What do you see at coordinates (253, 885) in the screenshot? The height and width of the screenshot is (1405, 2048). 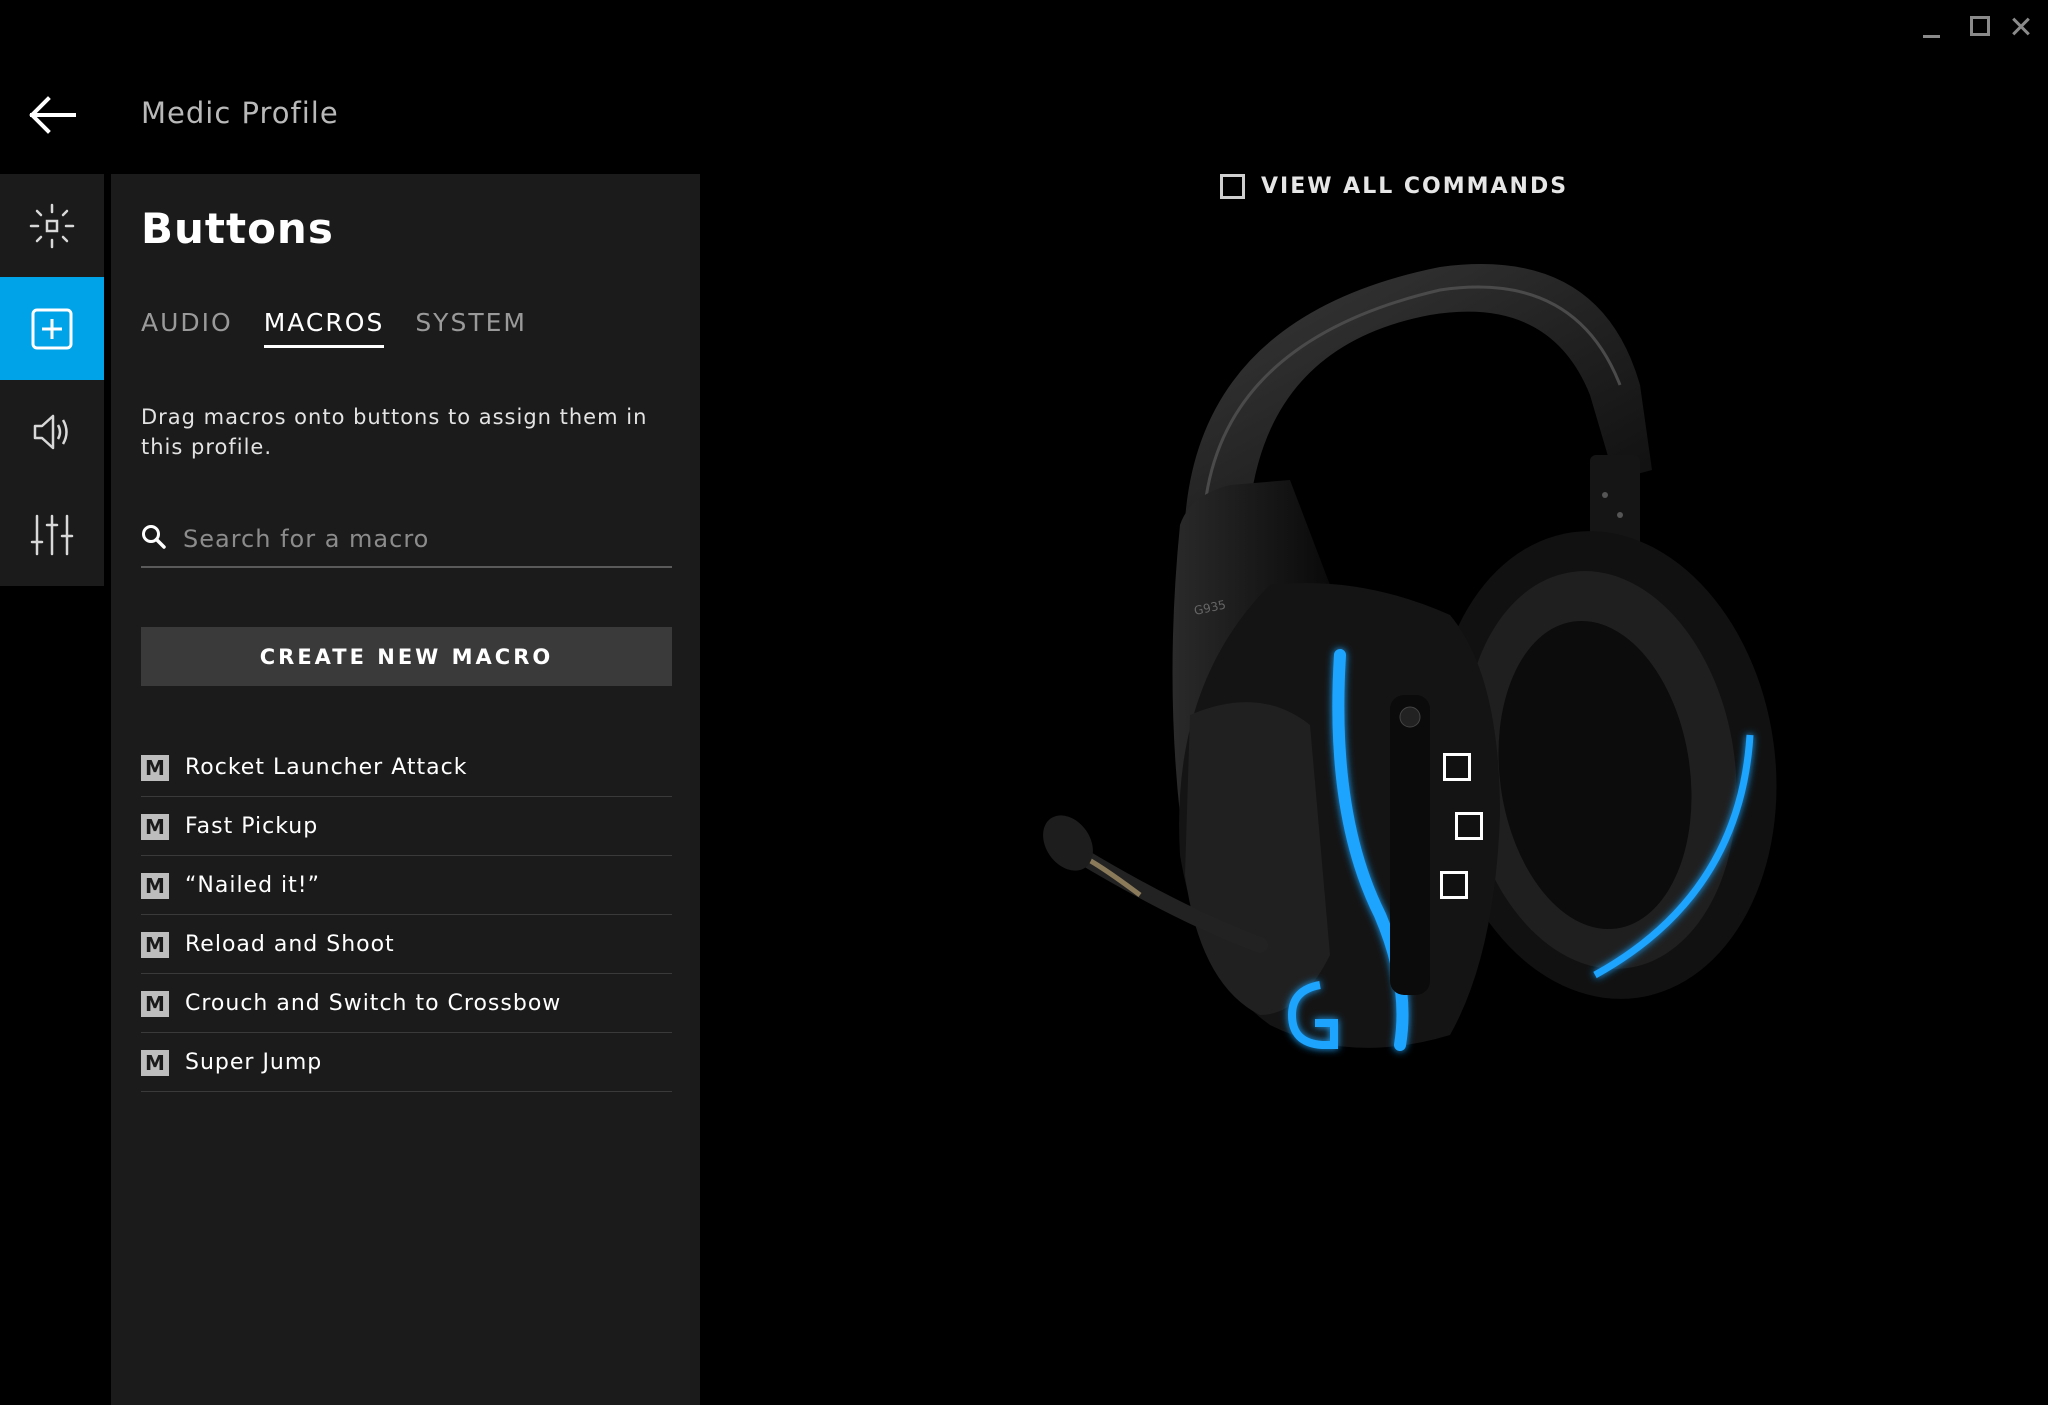 I see `macro-name: “Nailed it!”` at bounding box center [253, 885].